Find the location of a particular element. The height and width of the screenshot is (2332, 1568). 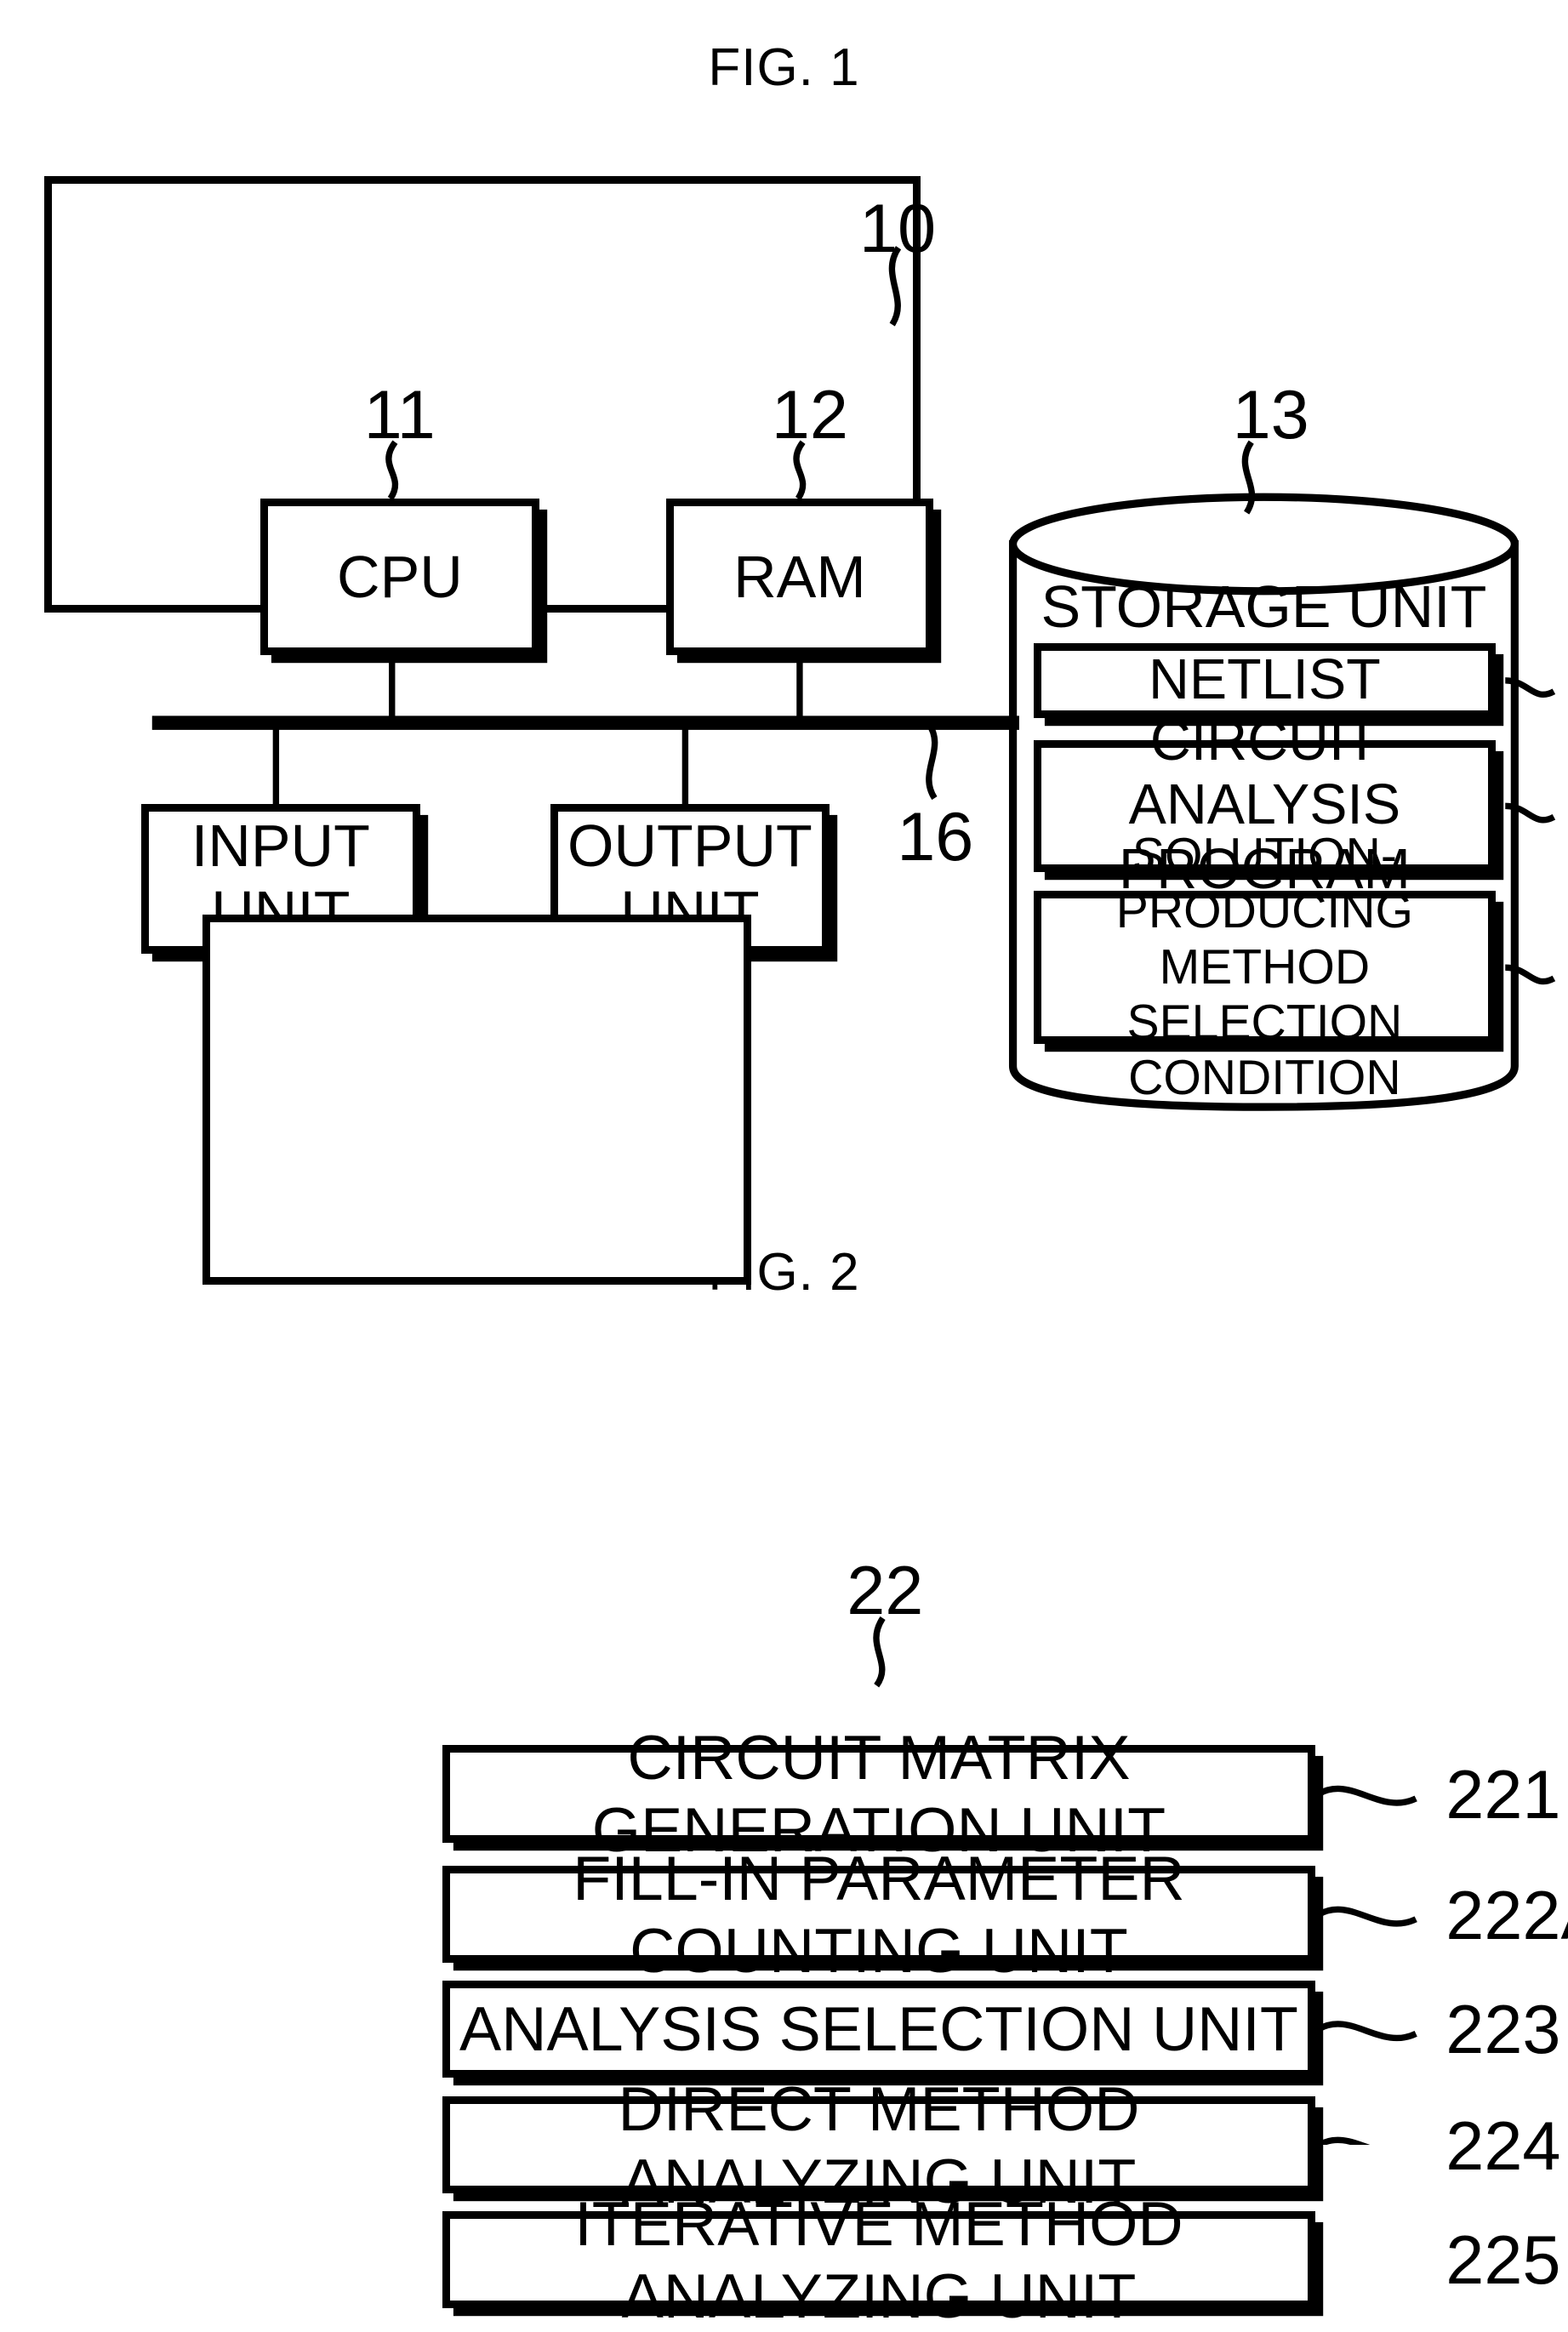

cpu-box: CPU is located at coordinates (399, 577).